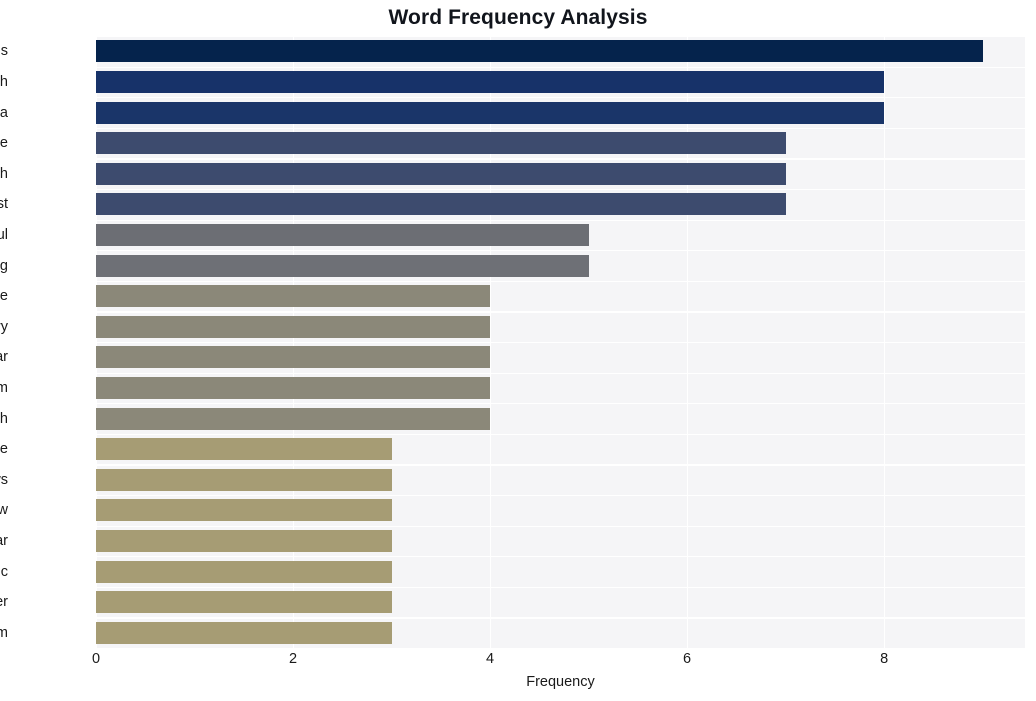 The image size is (1036, 701). Describe the element at coordinates (4, 418) in the screenshot. I see `y-axis-label: launch` at that location.